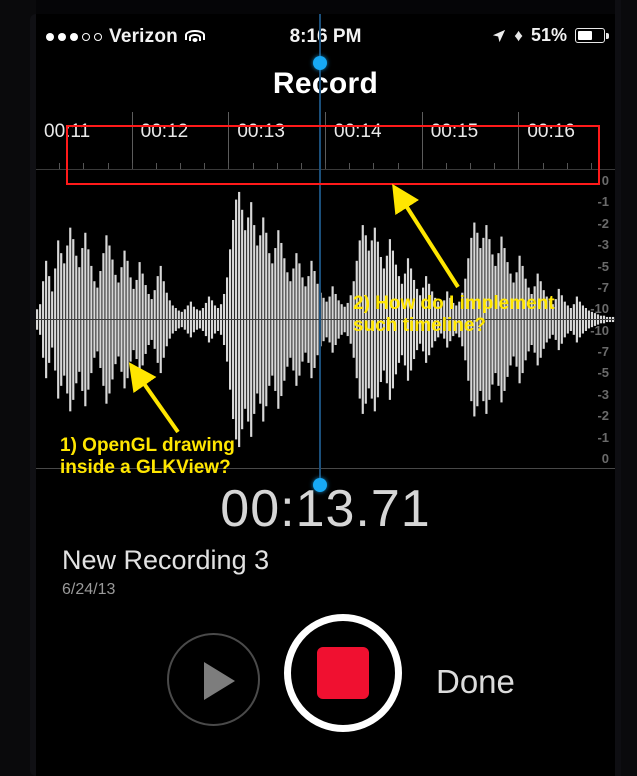  I want to click on stop-square-icon, so click(343, 673).